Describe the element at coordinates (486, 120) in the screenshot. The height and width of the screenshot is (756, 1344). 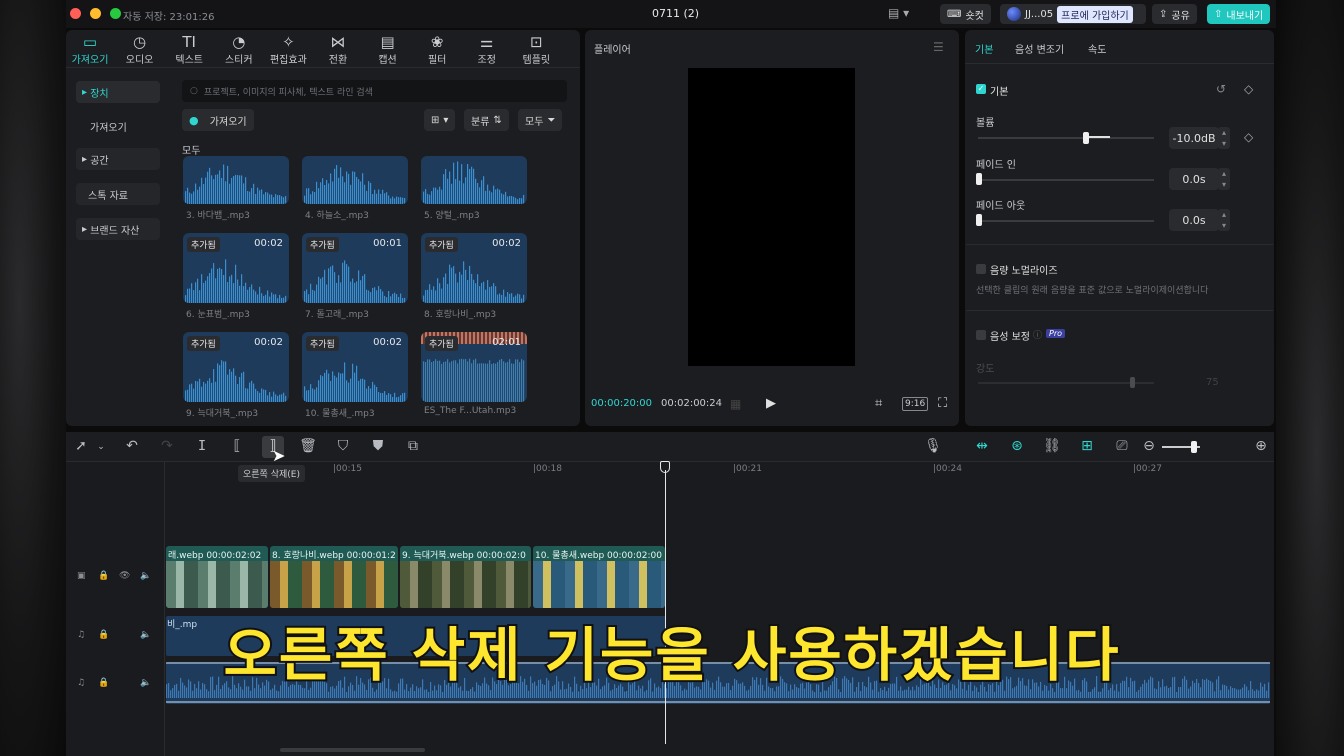
I see `sort-button: 분류 ⇅` at that location.